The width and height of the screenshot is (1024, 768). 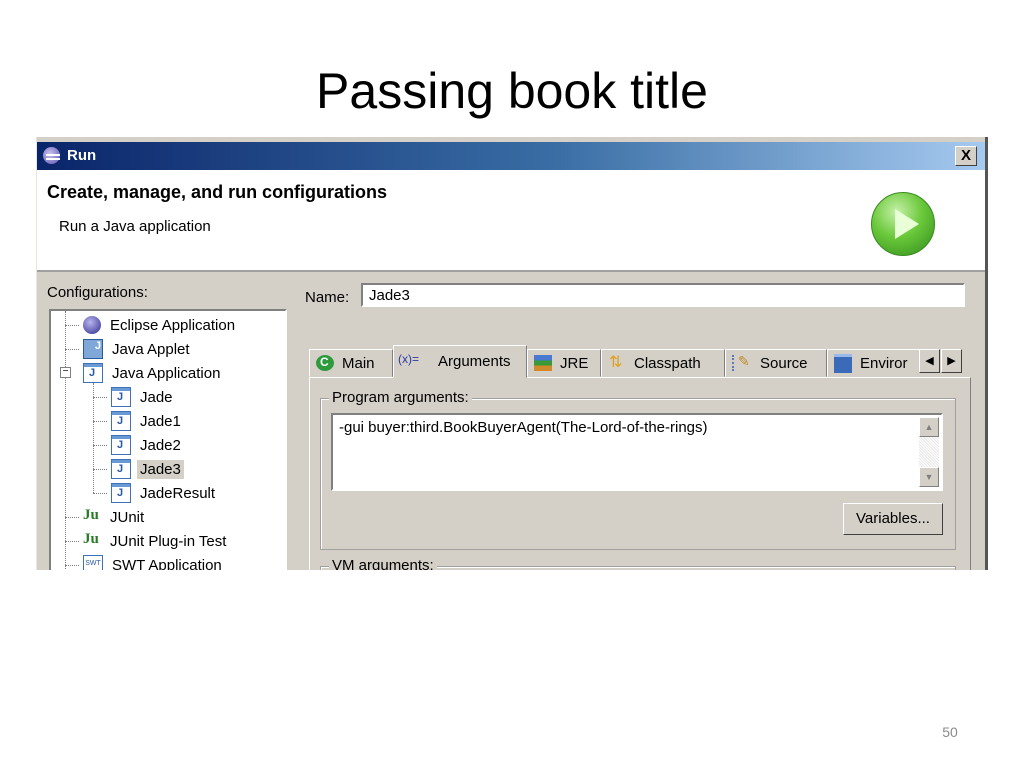 What do you see at coordinates (160, 469) in the screenshot?
I see `tree-item-label: Jade3` at bounding box center [160, 469].